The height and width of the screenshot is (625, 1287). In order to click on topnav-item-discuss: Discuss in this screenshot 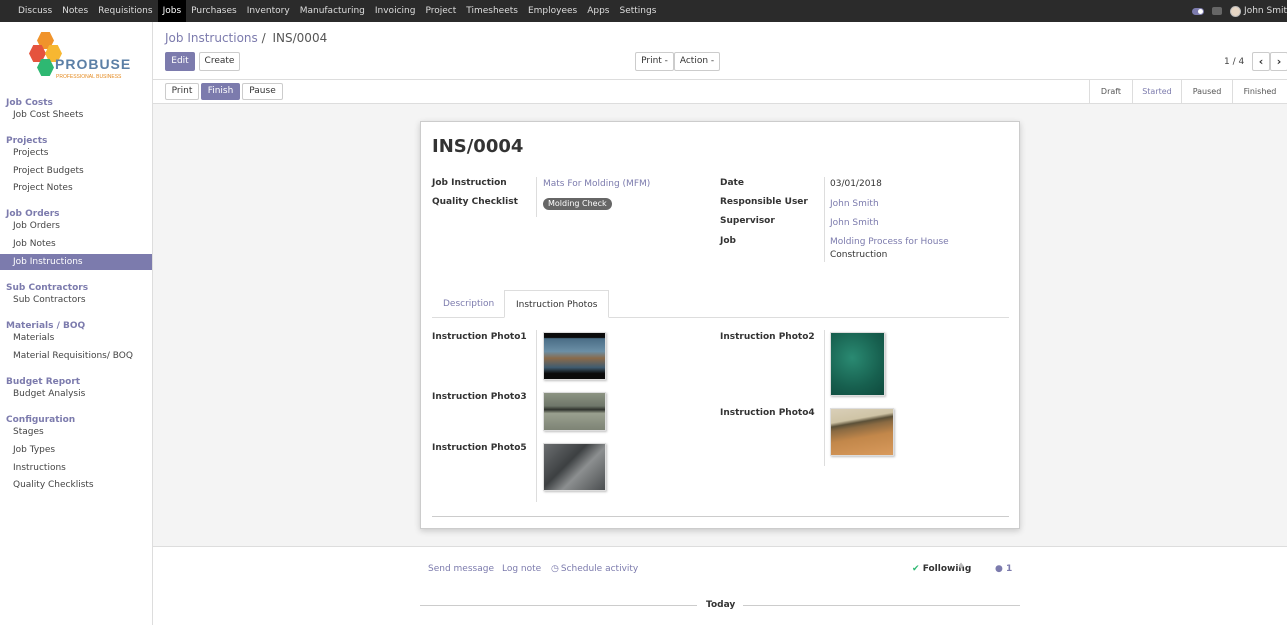, I will do `click(35, 11)`.